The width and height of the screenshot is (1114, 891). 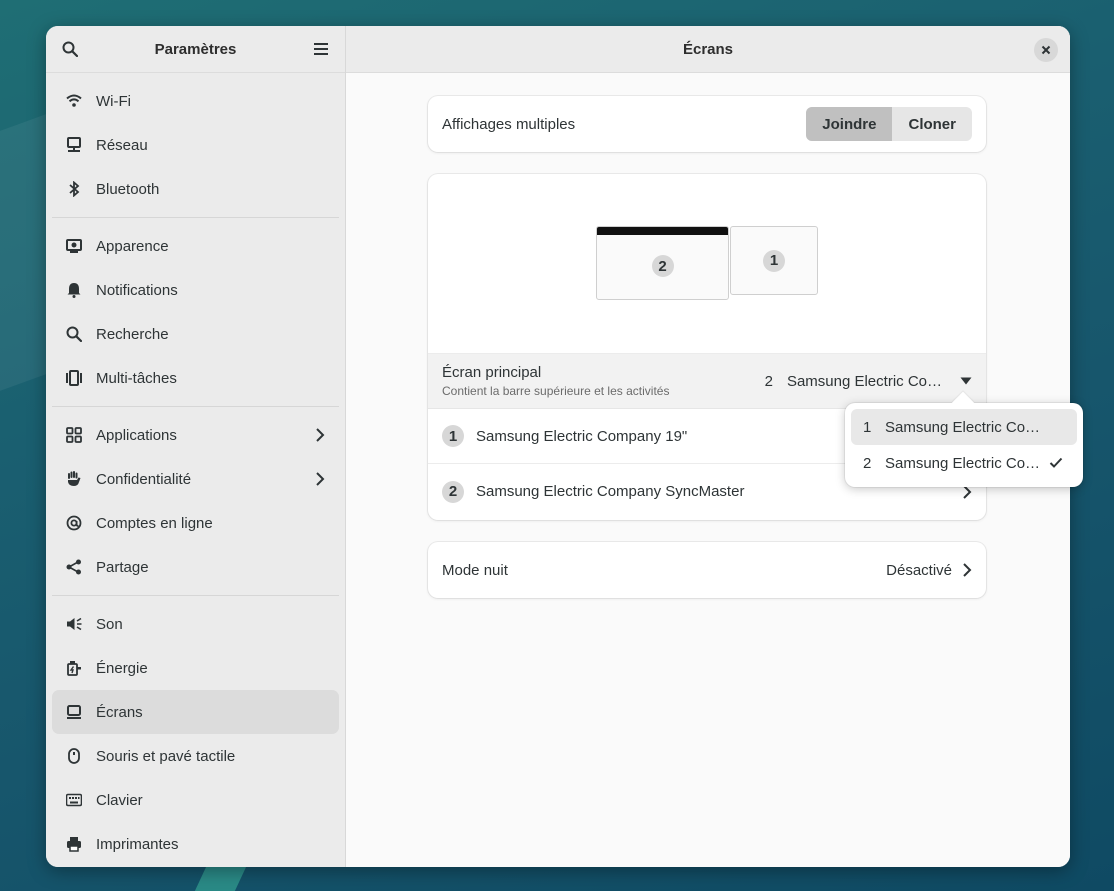 I want to click on option-number: 2, so click(x=867, y=463).